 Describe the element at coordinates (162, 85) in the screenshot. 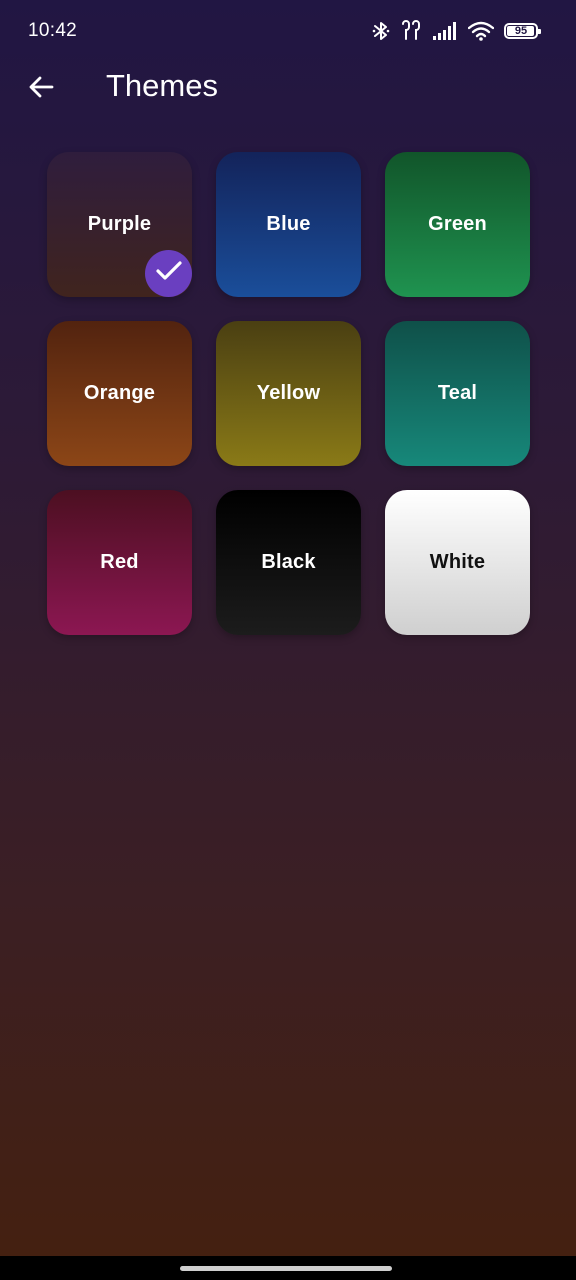

I see `page-title: Themes` at that location.